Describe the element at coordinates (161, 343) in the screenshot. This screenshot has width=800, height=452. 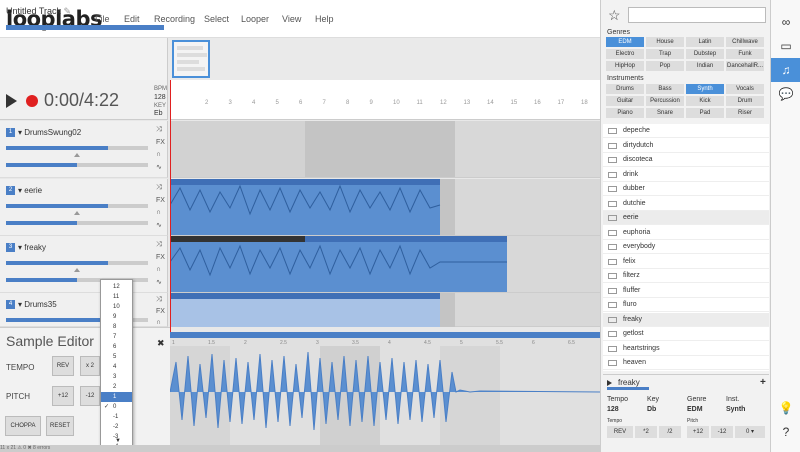
I see `close-icon: ✖` at that location.